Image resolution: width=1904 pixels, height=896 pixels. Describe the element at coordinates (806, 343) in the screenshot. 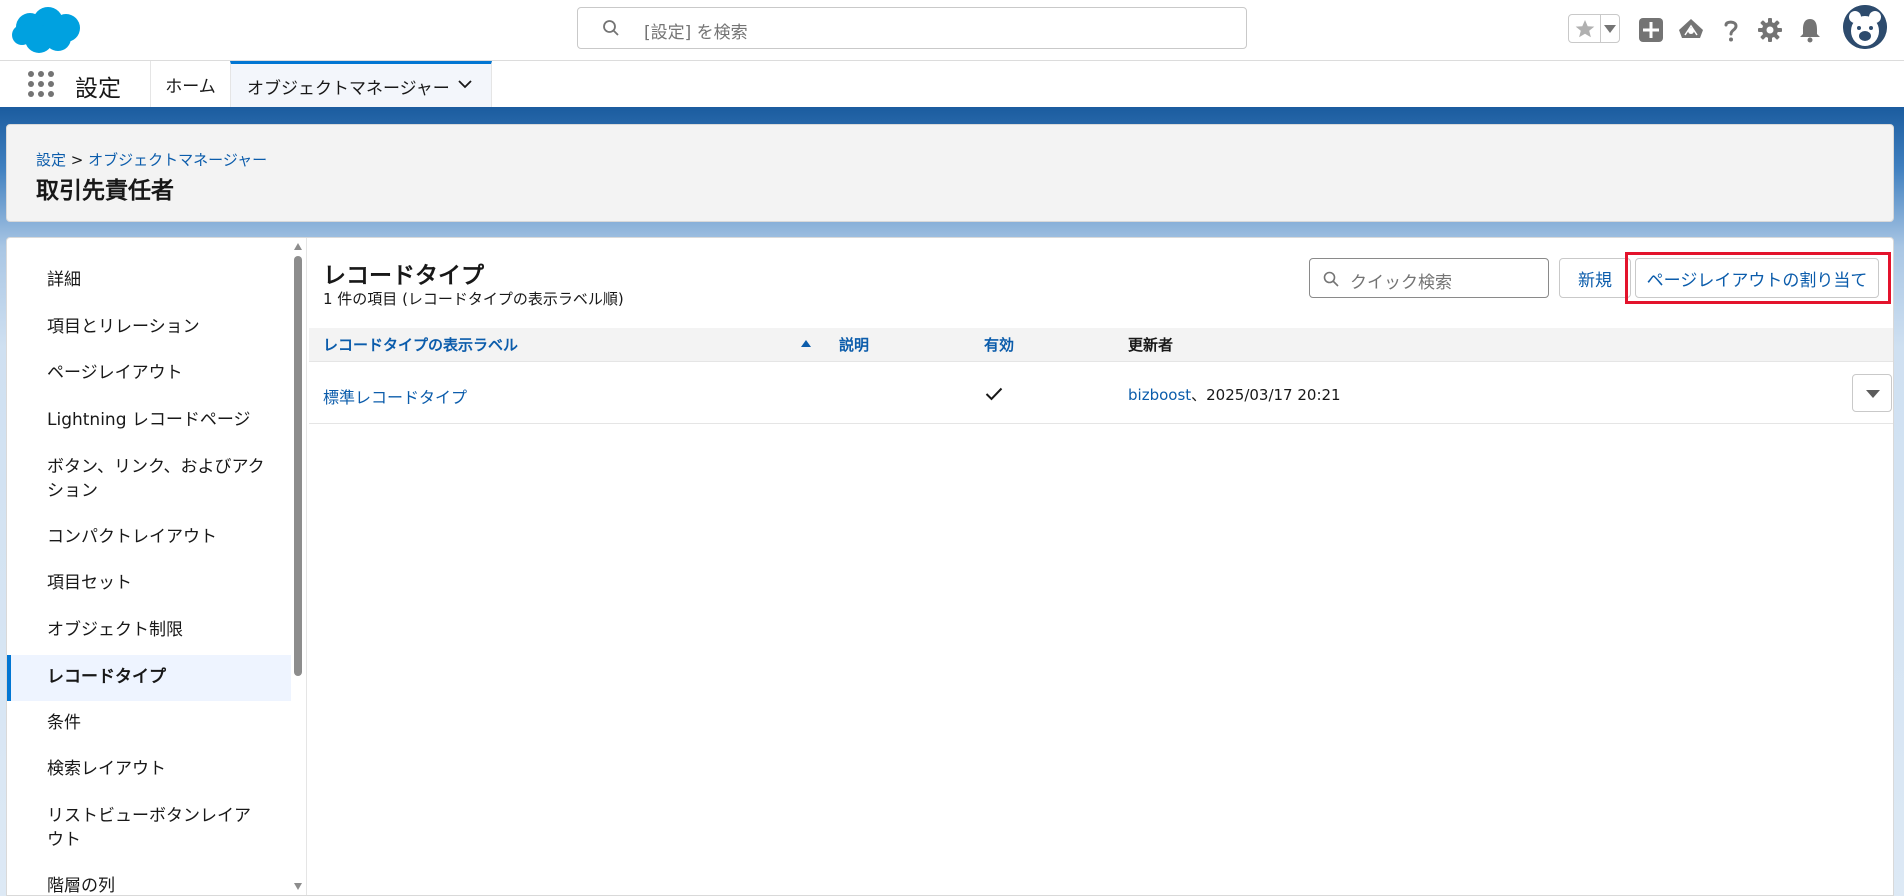

I see `sort-ascending-icon` at that location.